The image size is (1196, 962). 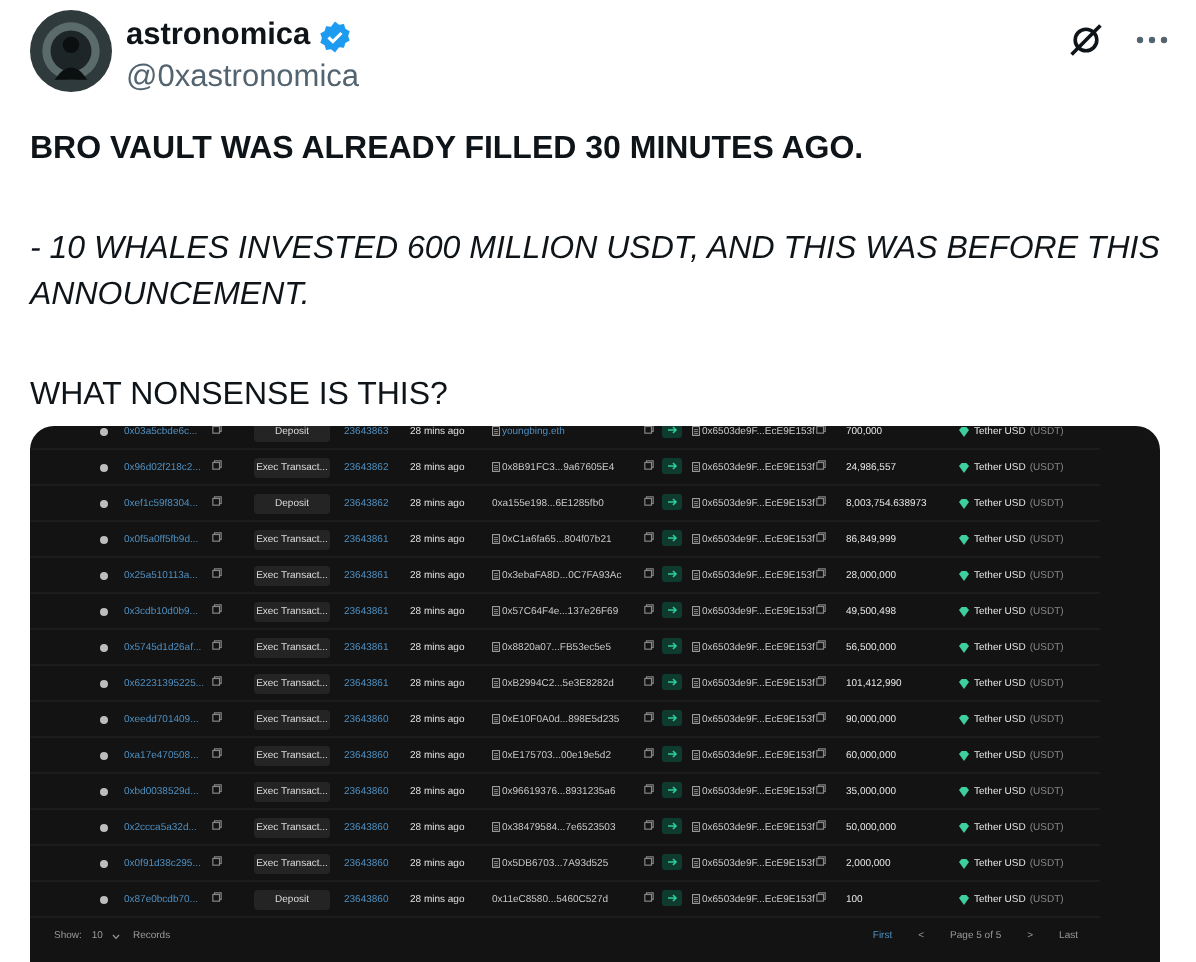 What do you see at coordinates (71, 51) in the screenshot?
I see `avatar` at bounding box center [71, 51].